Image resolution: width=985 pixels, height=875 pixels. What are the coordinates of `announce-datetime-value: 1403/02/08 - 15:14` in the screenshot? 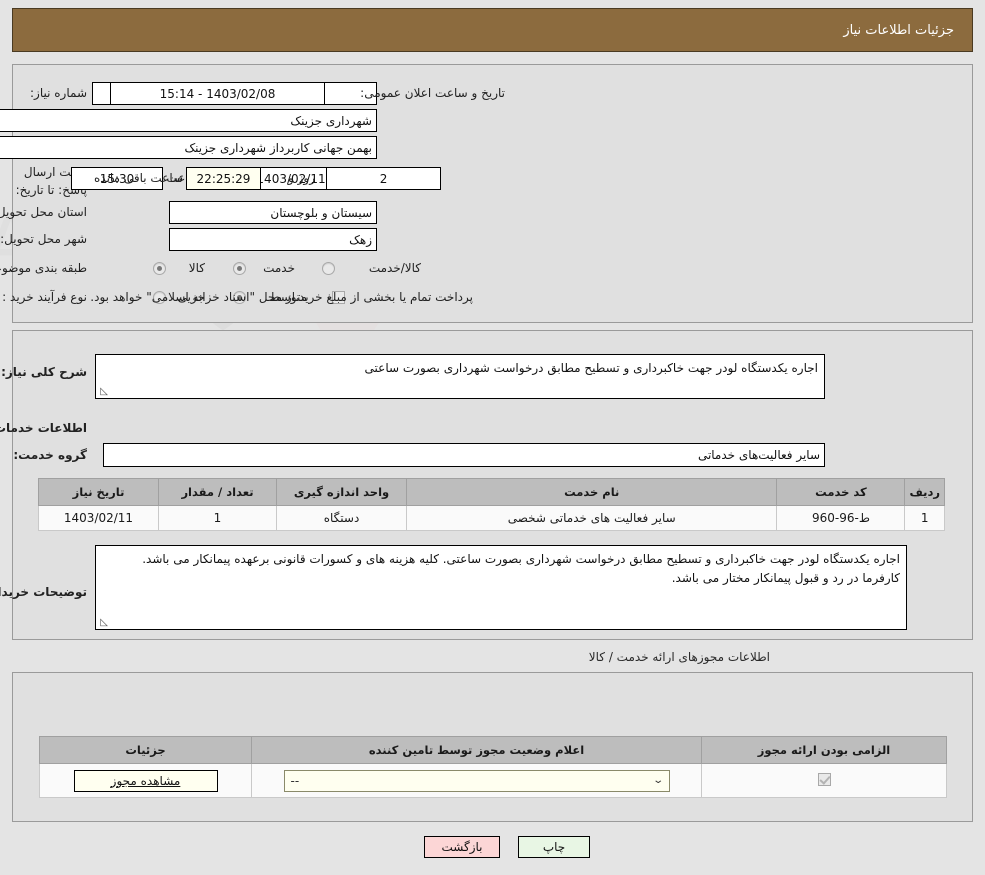 It's located at (217, 93).